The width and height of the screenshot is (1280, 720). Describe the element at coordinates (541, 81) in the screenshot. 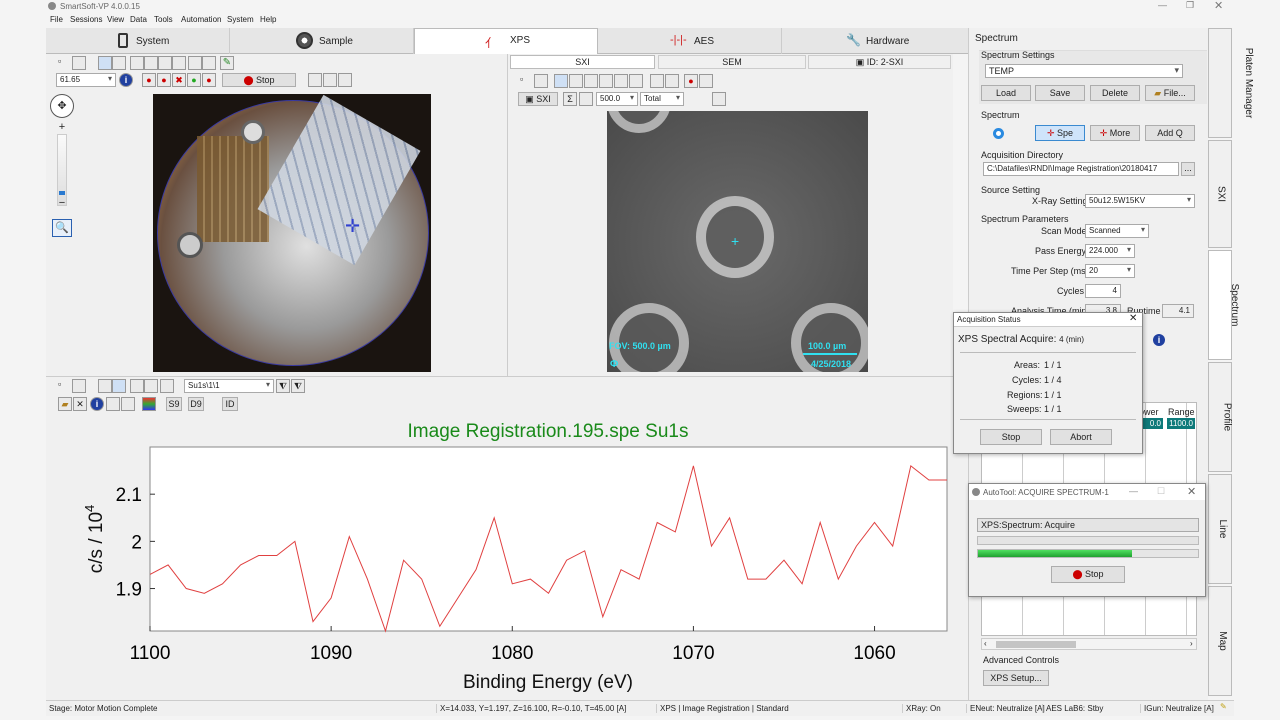

I see `sxi-save-icon` at that location.